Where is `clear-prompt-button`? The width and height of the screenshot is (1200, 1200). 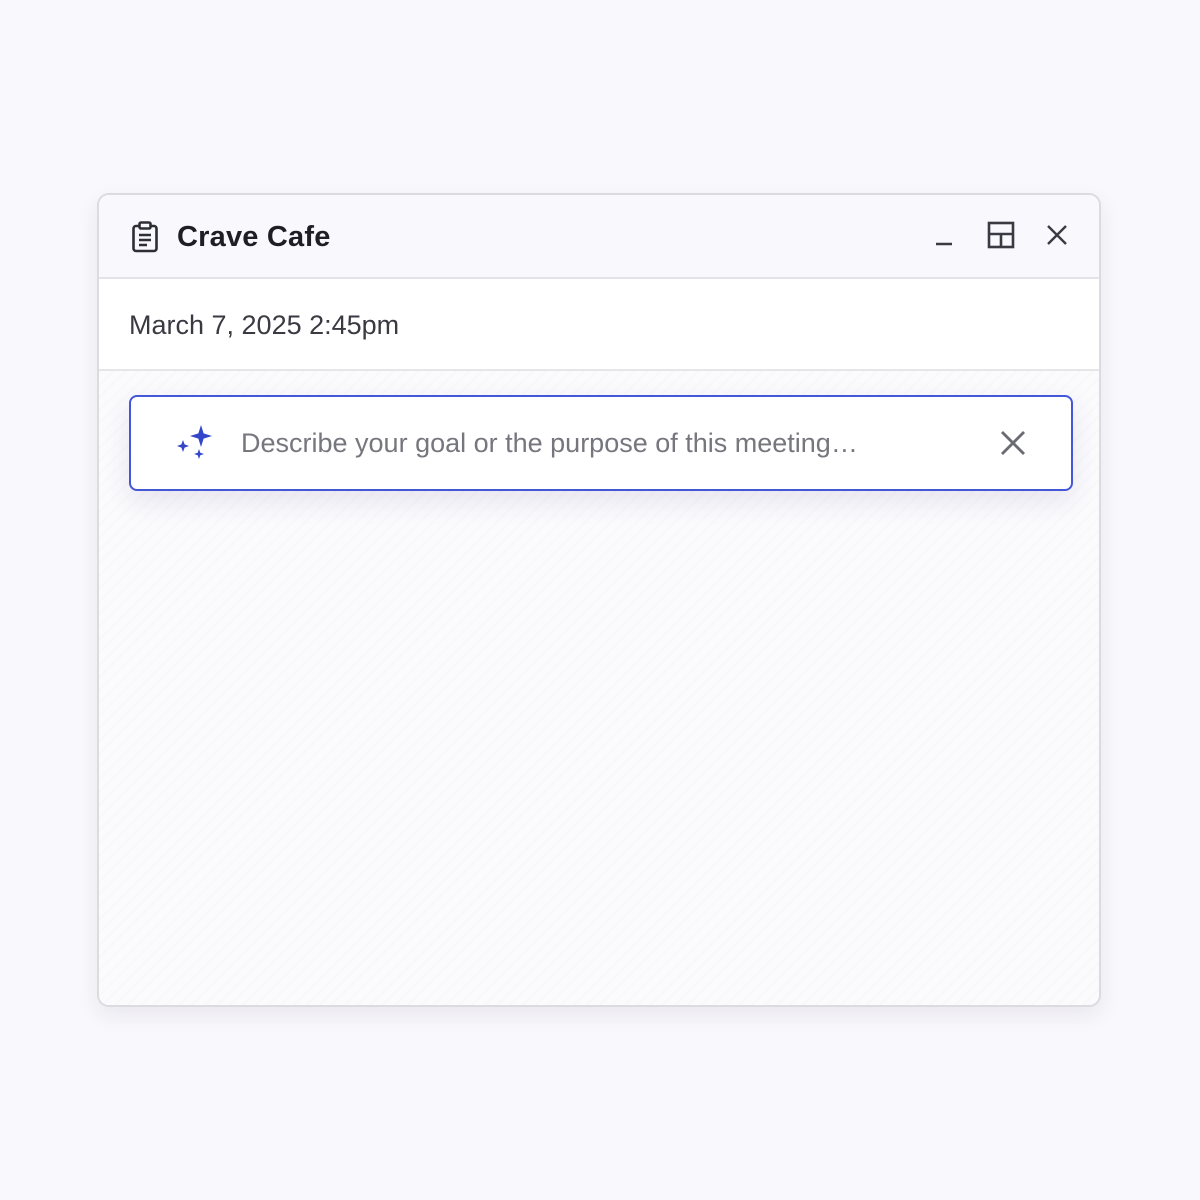 clear-prompt-button is located at coordinates (1013, 445).